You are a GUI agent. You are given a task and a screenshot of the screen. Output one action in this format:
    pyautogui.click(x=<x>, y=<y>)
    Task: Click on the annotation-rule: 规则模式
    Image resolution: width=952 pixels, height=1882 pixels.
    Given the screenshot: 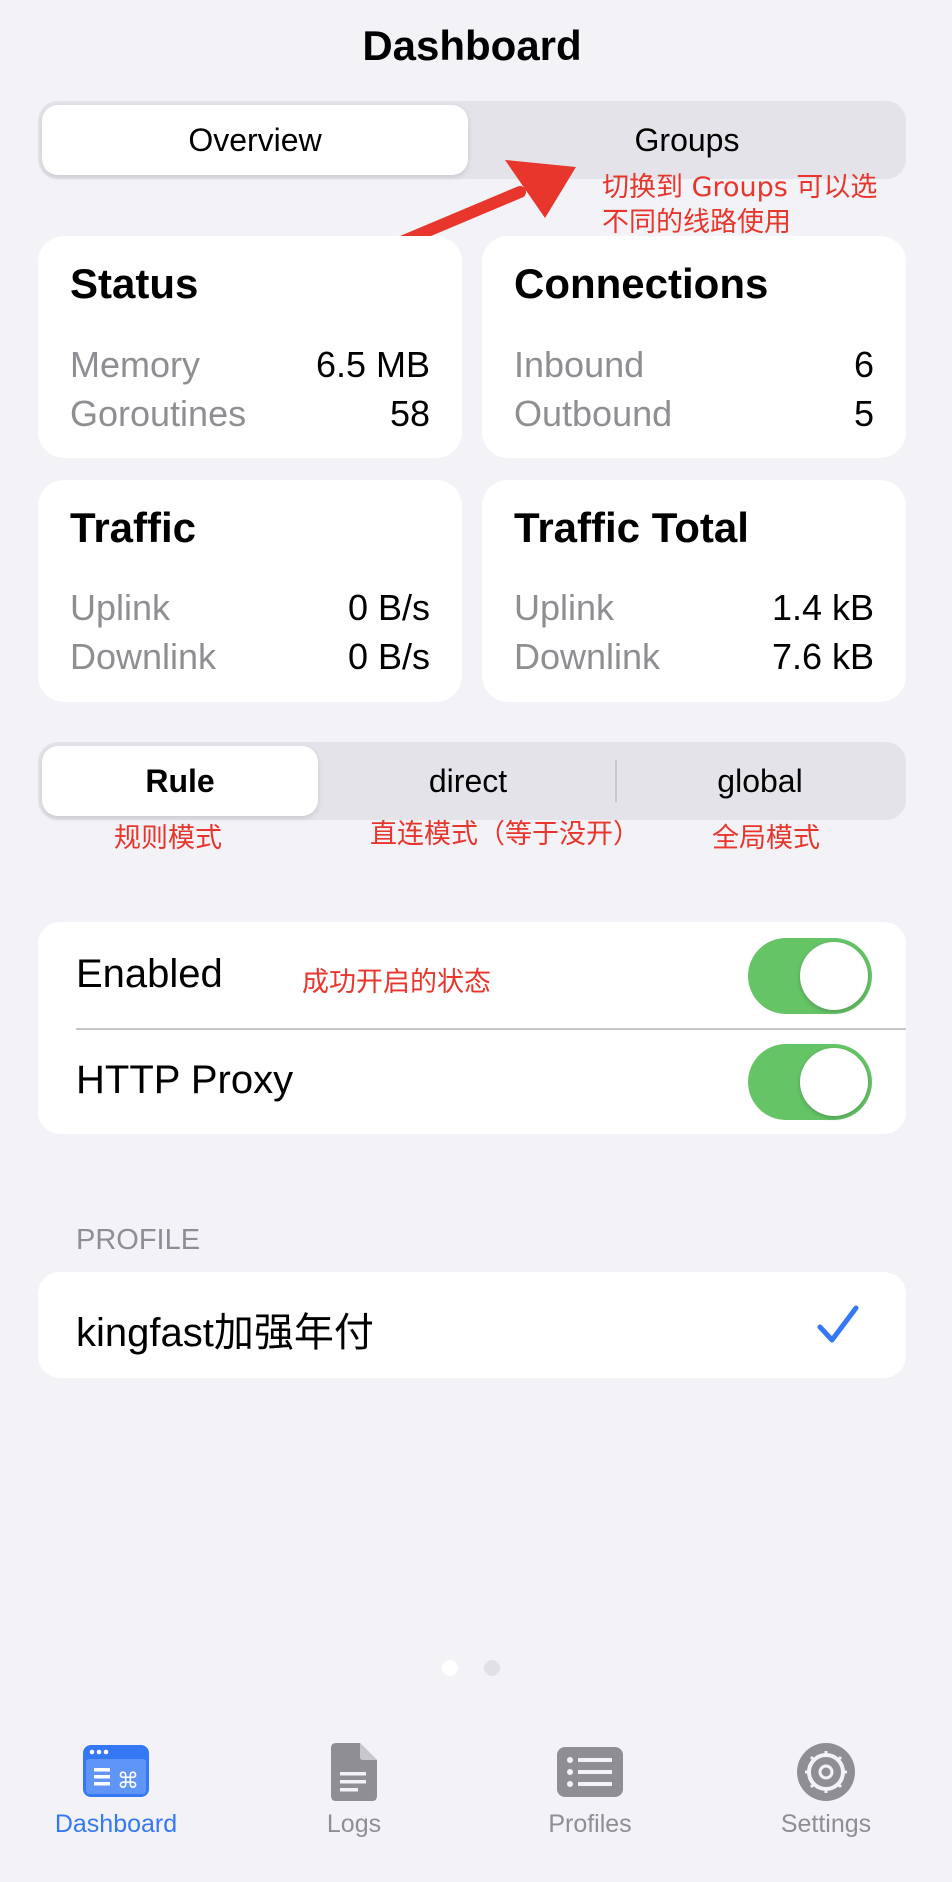 What is the action you would take?
    pyautogui.click(x=168, y=838)
    